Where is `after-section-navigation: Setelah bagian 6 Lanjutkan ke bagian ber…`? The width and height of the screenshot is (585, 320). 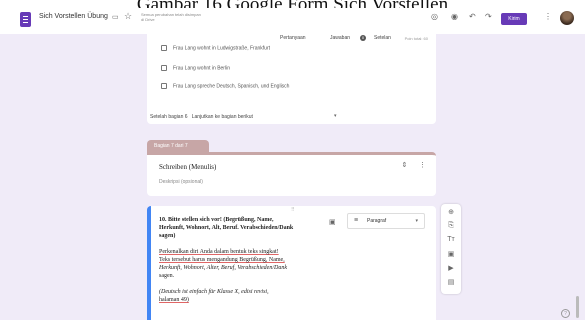 after-section-navigation: Setelah bagian 6 Lanjutkan ke bagian ber… is located at coordinates (201, 117).